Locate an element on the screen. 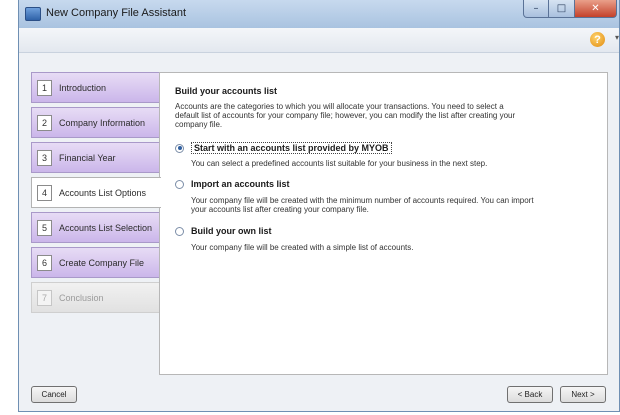  radio-myob-list is located at coordinates (179, 148).